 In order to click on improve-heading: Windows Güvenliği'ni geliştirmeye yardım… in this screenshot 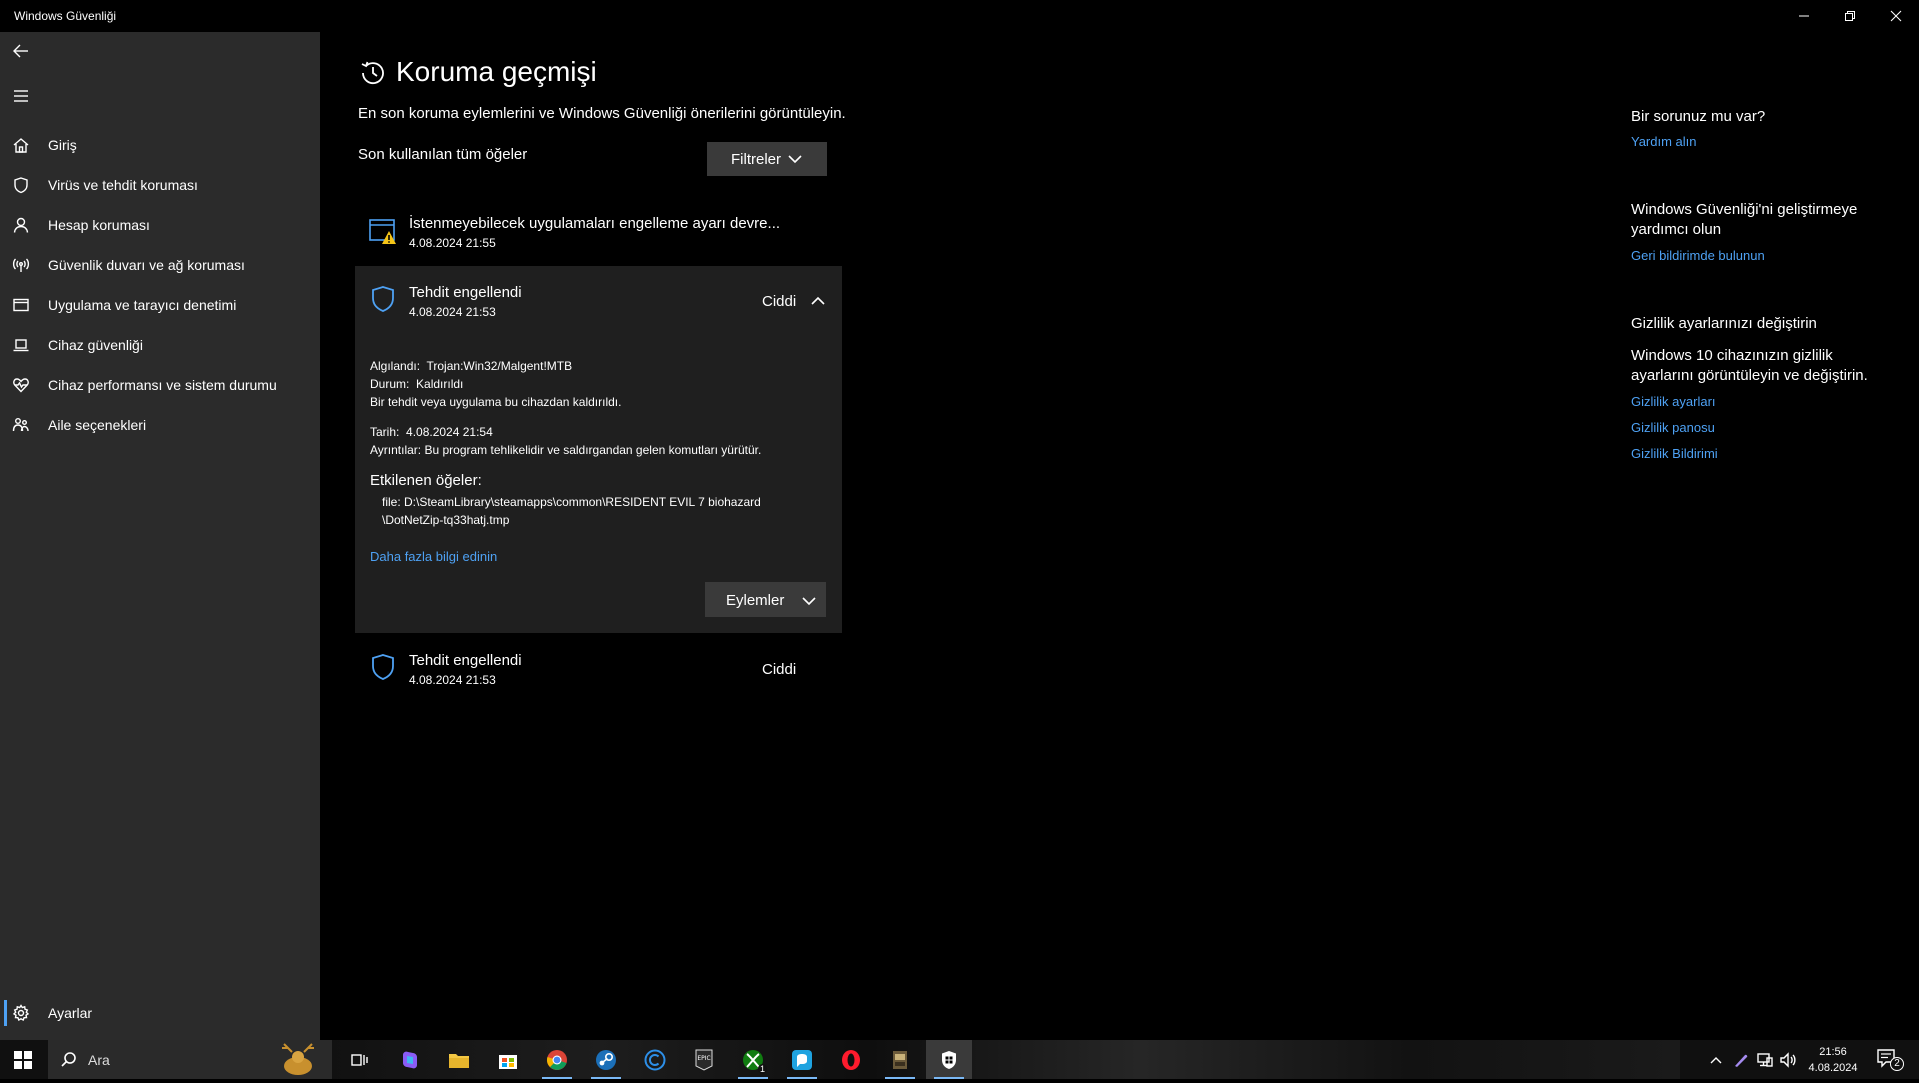, I will do `click(1744, 219)`.